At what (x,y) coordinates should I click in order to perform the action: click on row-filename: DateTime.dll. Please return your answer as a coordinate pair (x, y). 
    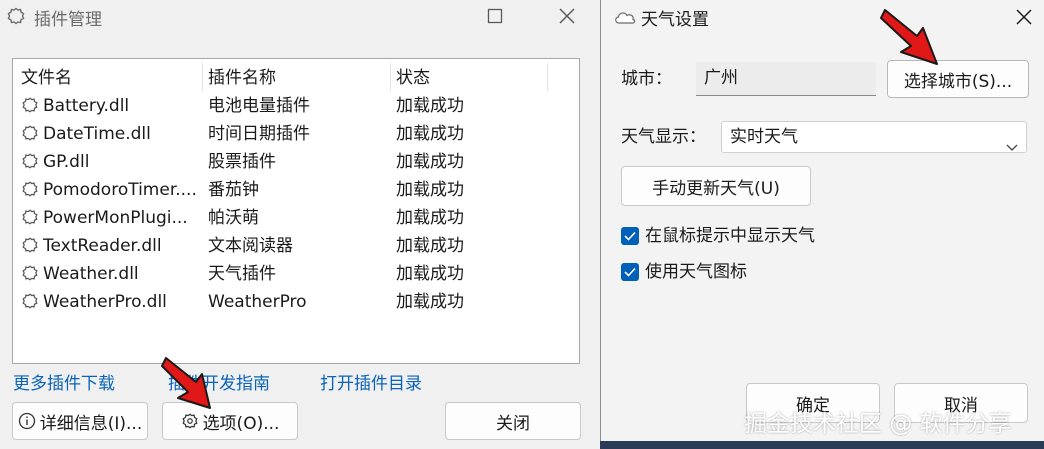
    Looking at the image, I should click on (97, 134).